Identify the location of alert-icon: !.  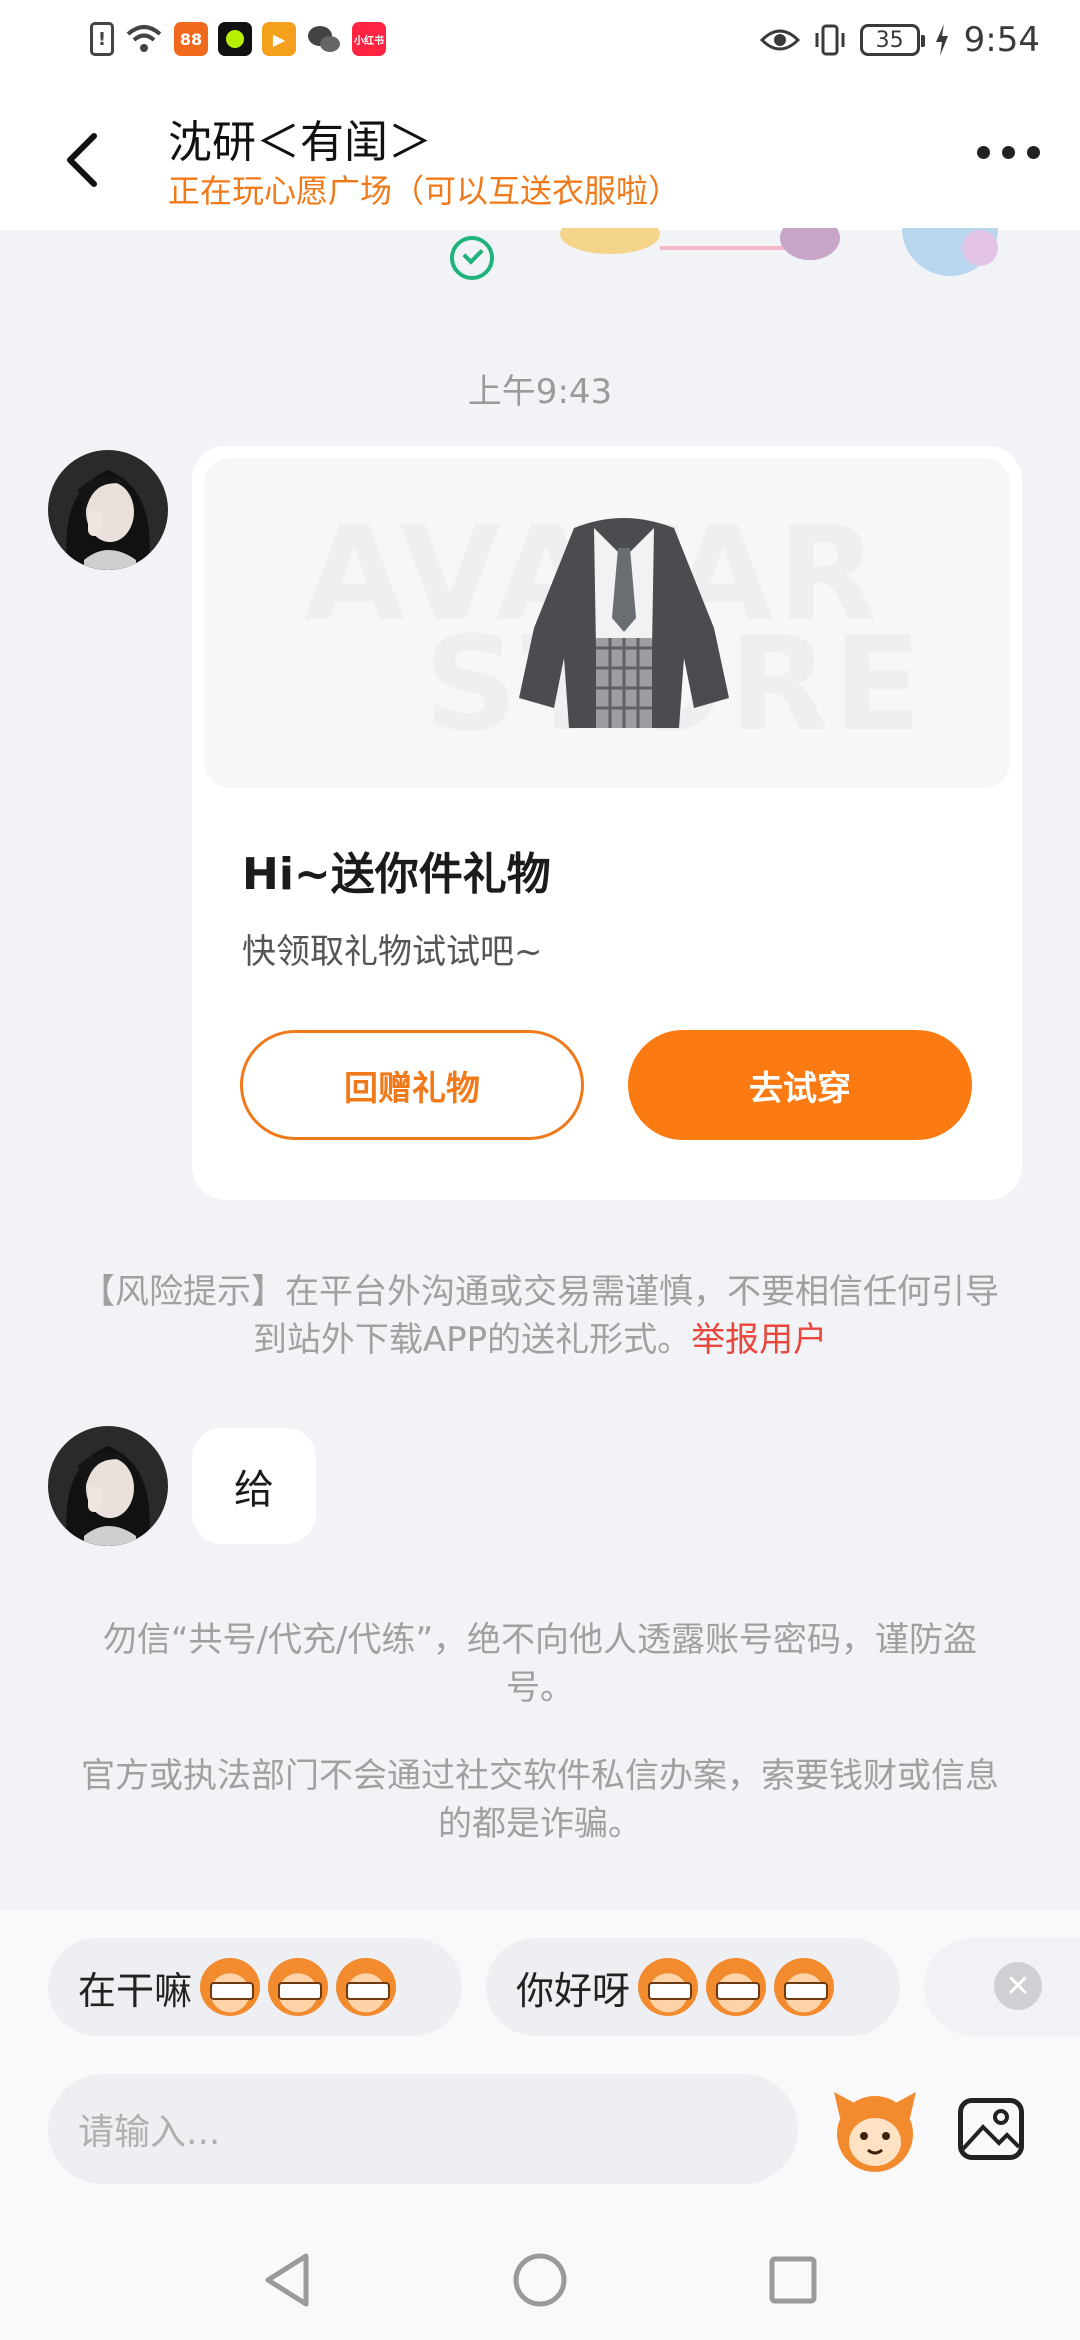
(102, 39).